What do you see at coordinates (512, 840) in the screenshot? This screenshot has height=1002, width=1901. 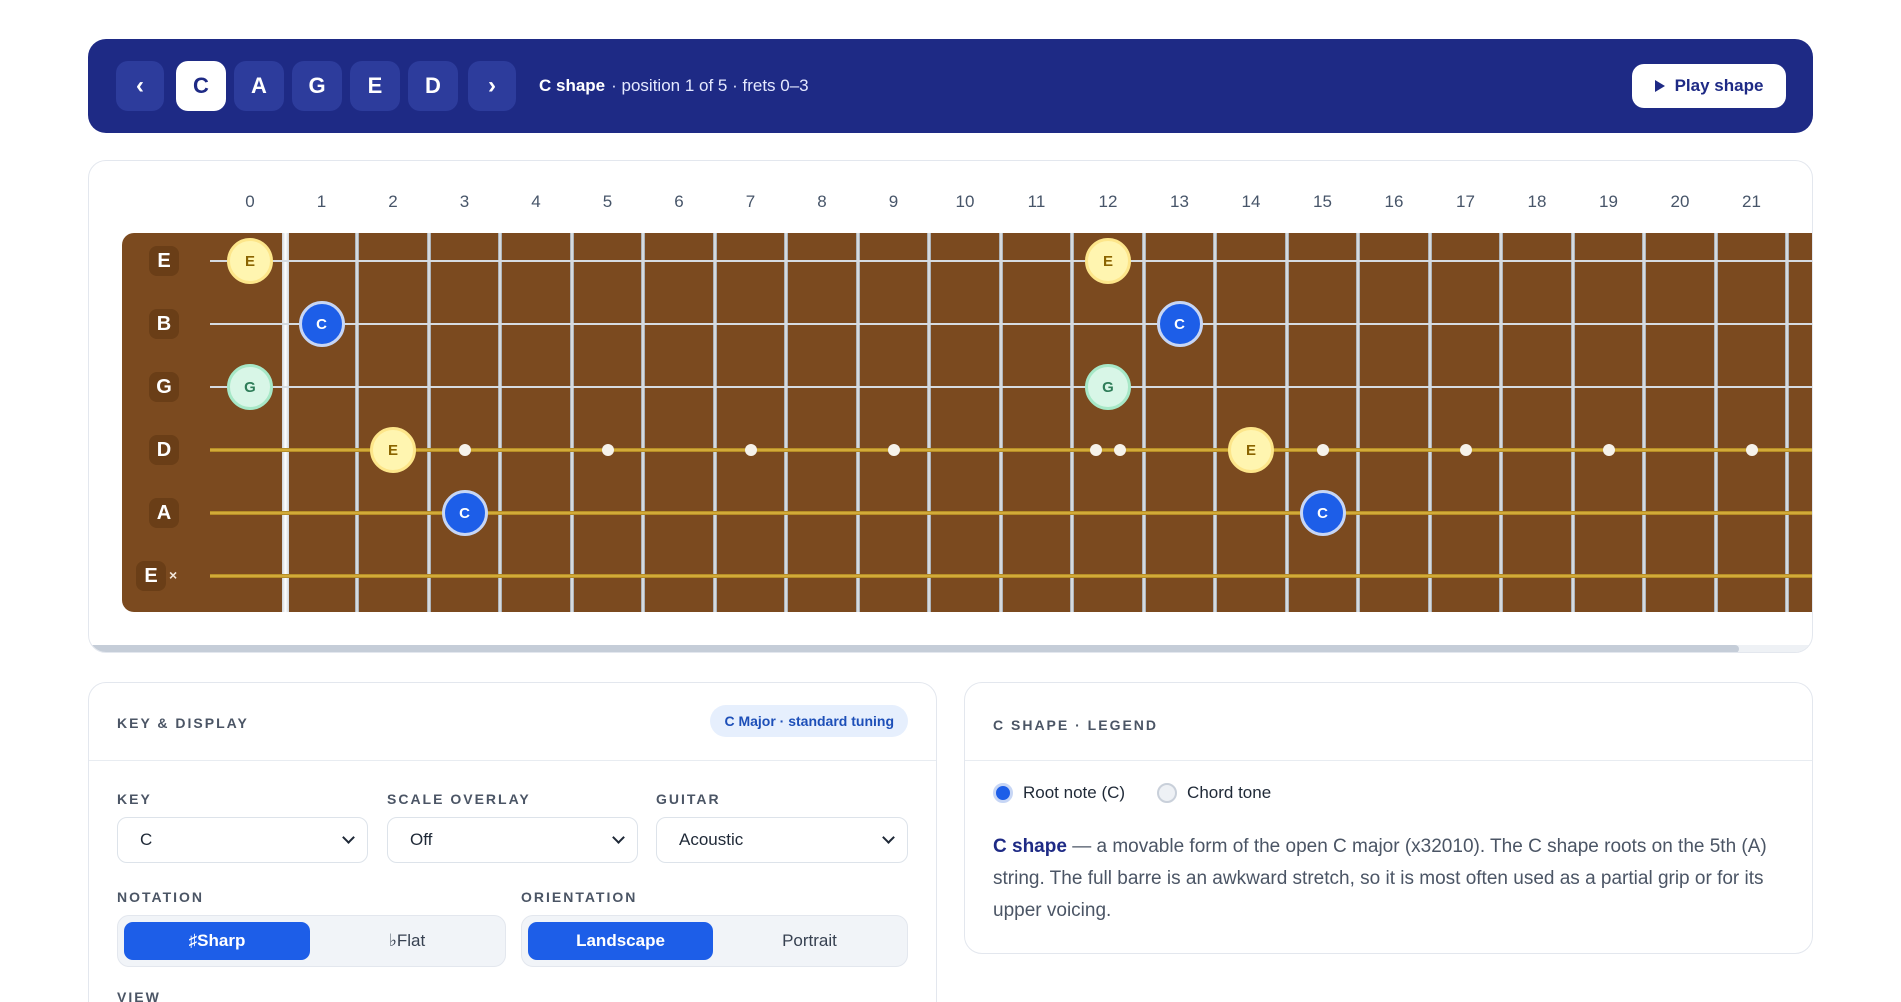 I see `scale-overlay-select: Off` at bounding box center [512, 840].